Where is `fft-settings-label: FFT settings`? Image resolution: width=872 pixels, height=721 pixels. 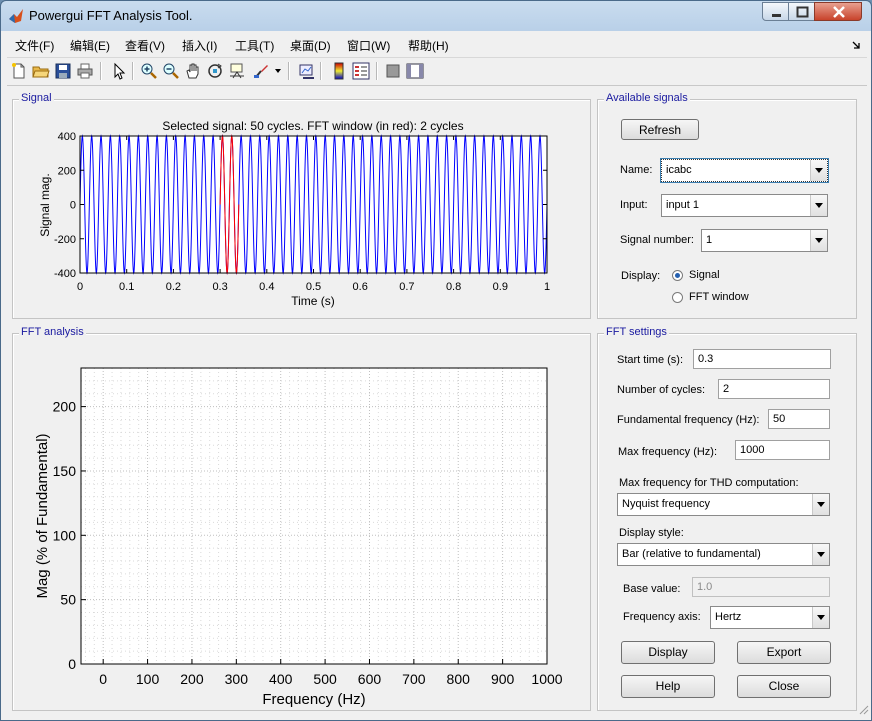 fft-settings-label: FFT settings is located at coordinates (636, 332).